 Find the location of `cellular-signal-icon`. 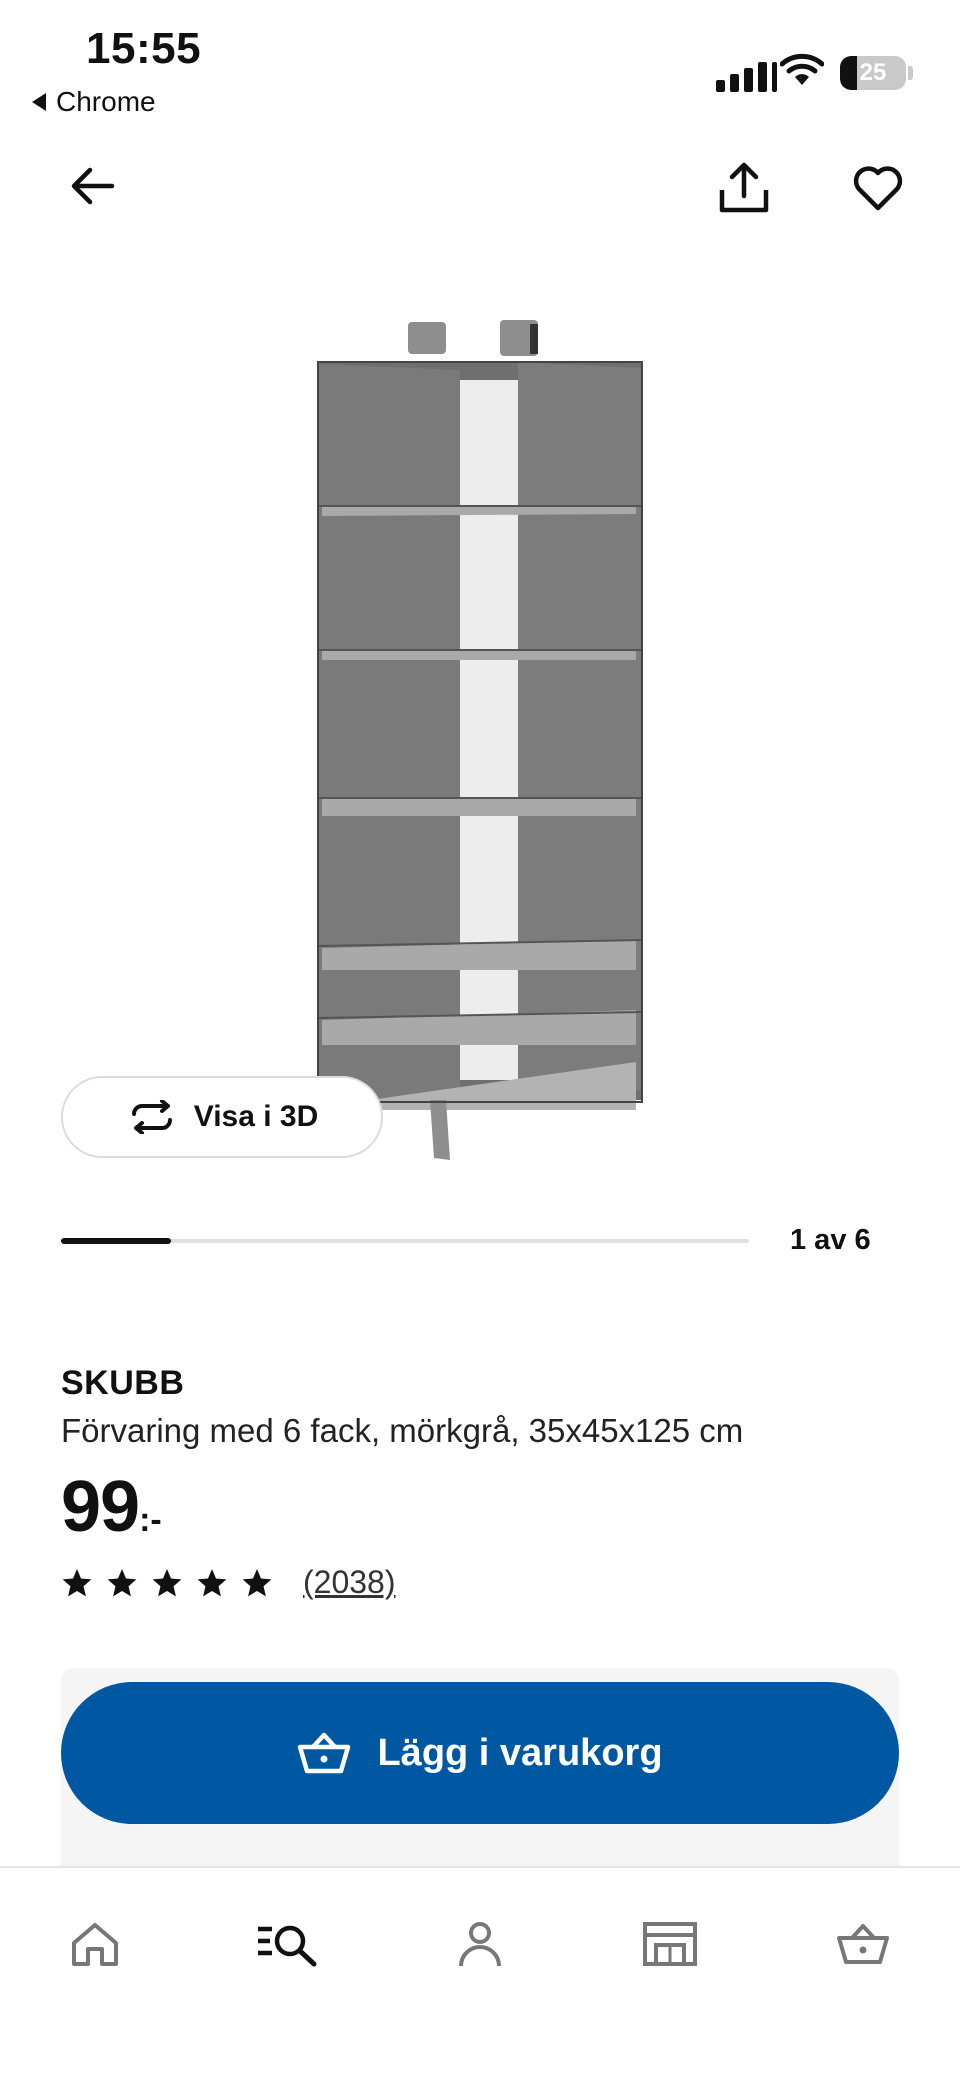

cellular-signal-icon is located at coordinates (746, 76).